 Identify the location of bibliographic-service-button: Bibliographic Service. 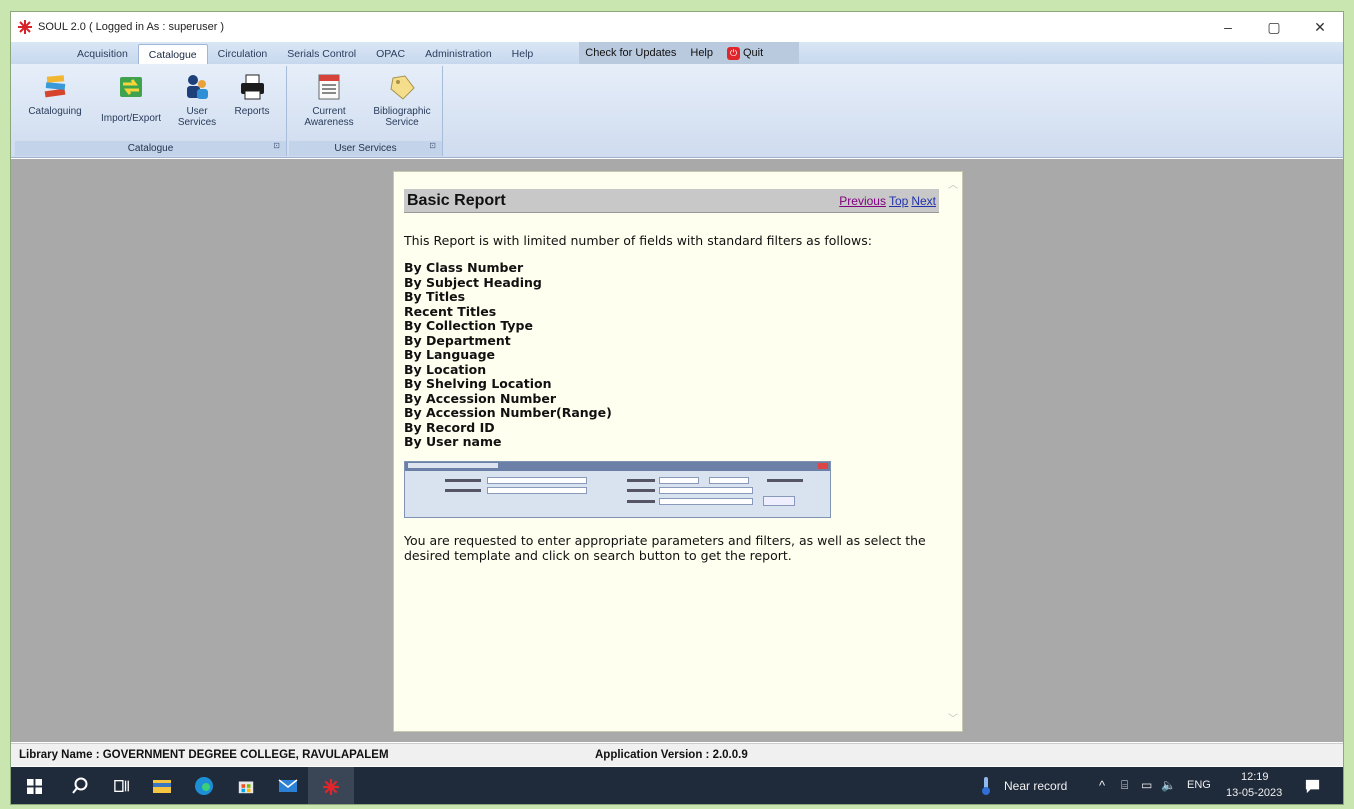
(402, 100).